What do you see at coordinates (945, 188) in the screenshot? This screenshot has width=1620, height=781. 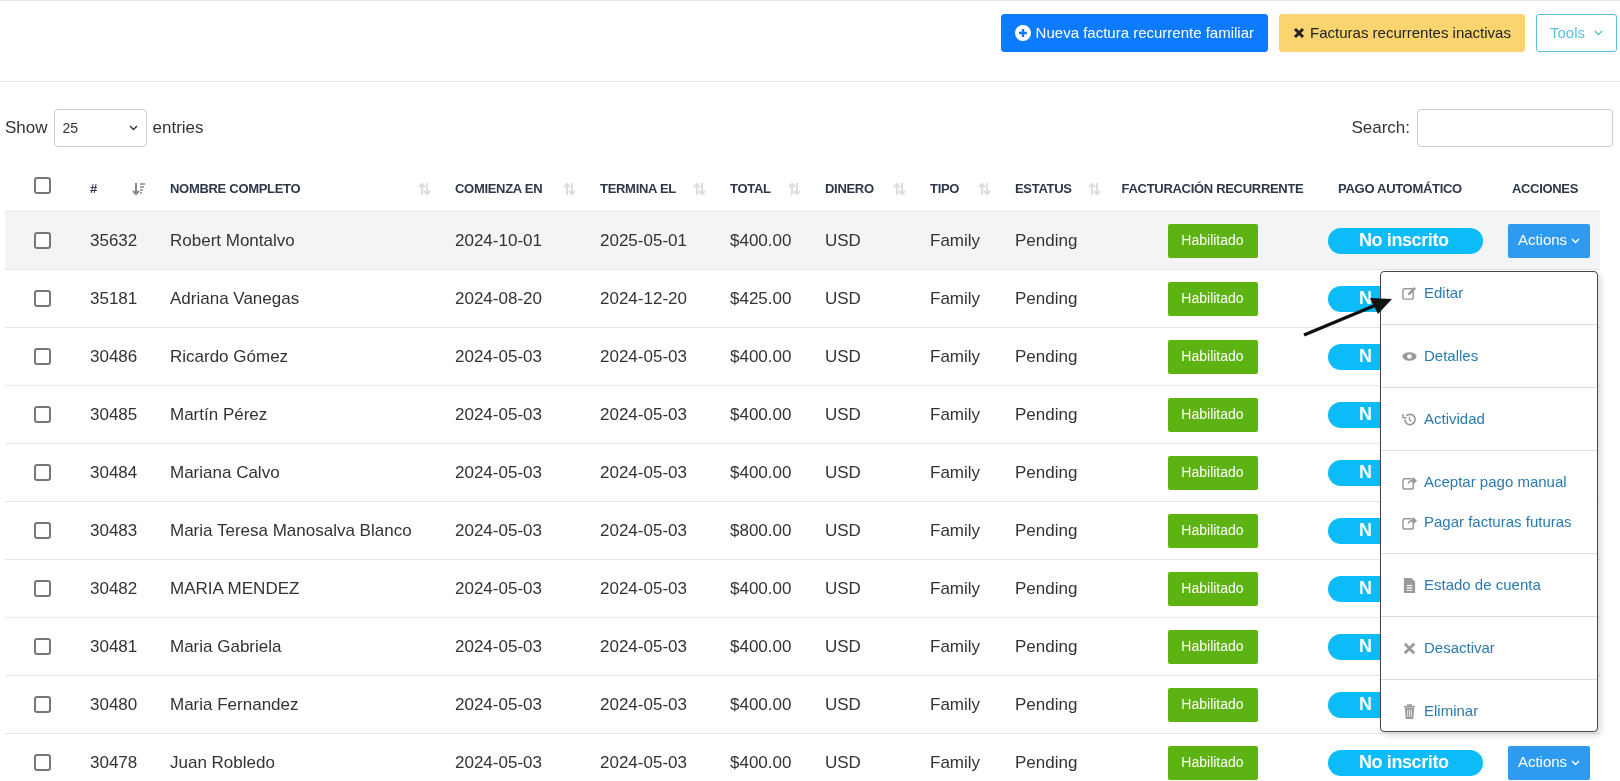 I see `column-header: TIPO` at bounding box center [945, 188].